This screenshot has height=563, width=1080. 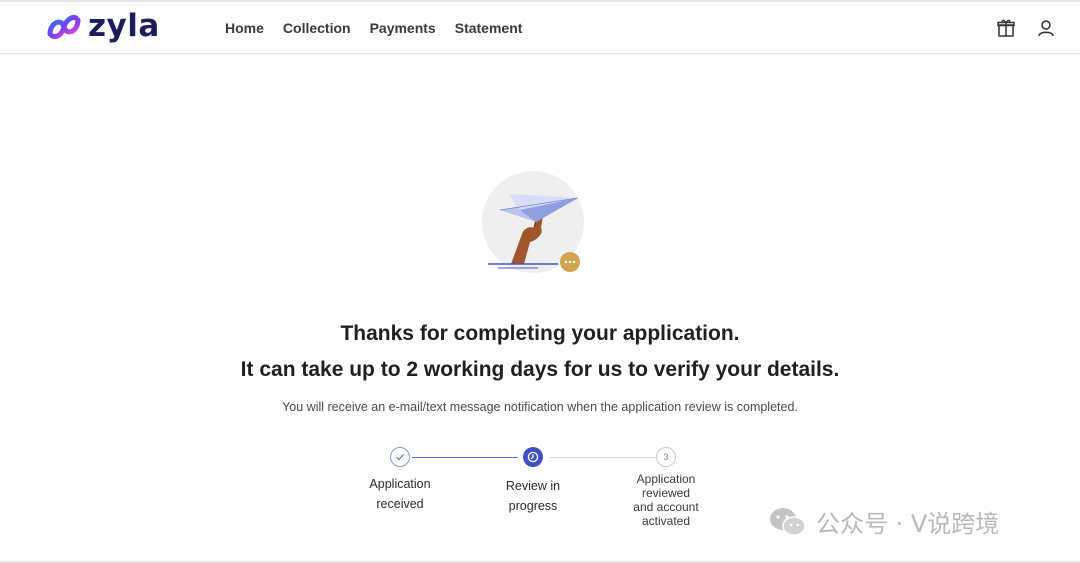 I want to click on brand-logo: zyla, so click(x=103, y=26).